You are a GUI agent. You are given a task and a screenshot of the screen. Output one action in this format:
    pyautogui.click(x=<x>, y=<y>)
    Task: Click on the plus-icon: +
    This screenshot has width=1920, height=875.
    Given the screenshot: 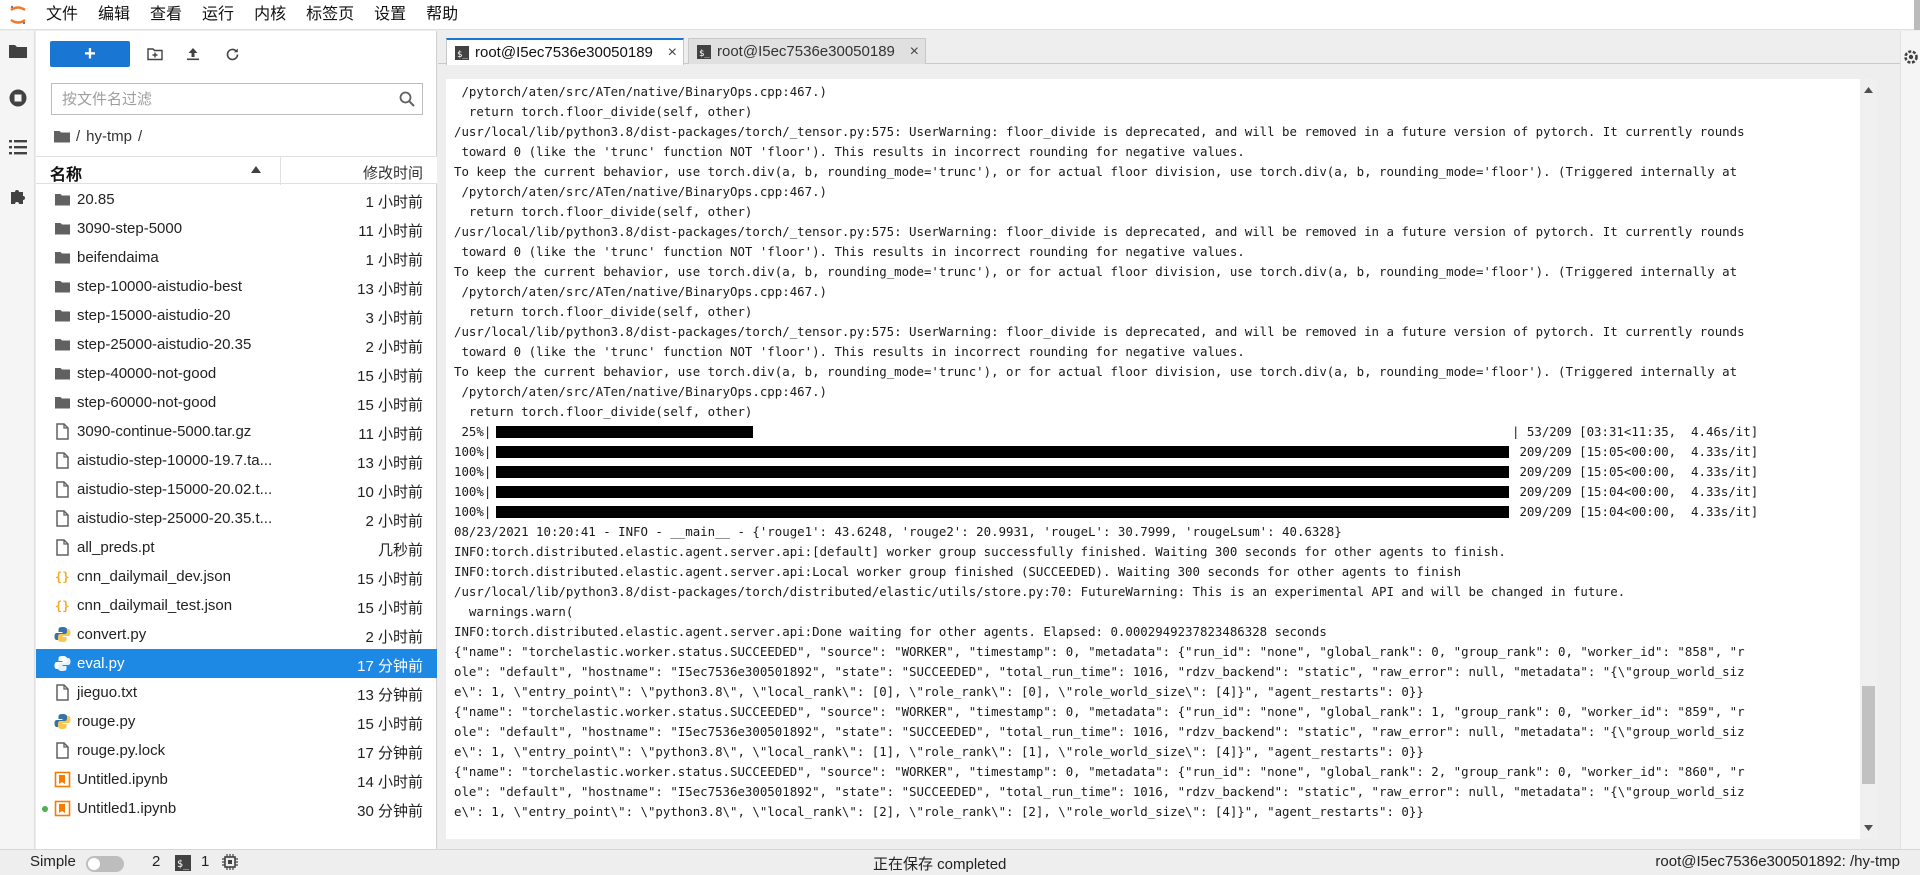 What is the action you would take?
    pyautogui.click(x=90, y=54)
    